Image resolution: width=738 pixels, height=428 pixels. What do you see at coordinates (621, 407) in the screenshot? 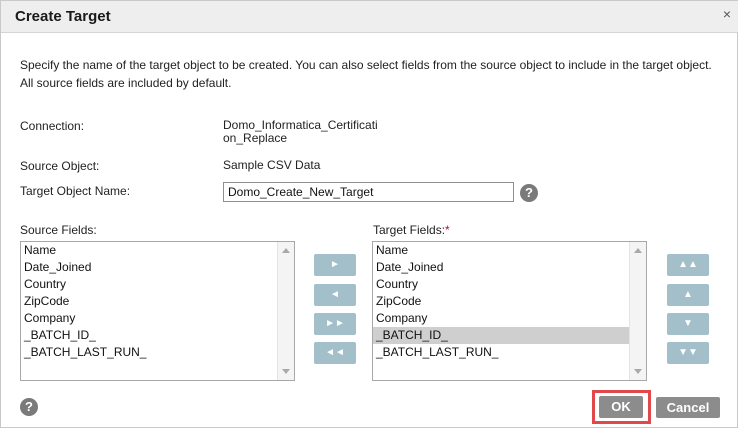
I see `ok-button: OK` at bounding box center [621, 407].